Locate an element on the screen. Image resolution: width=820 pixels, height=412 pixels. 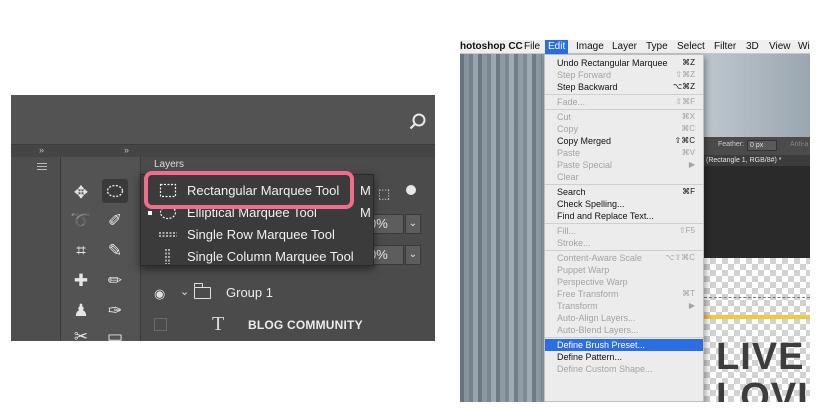
menu-grip-icon is located at coordinates (42, 166).